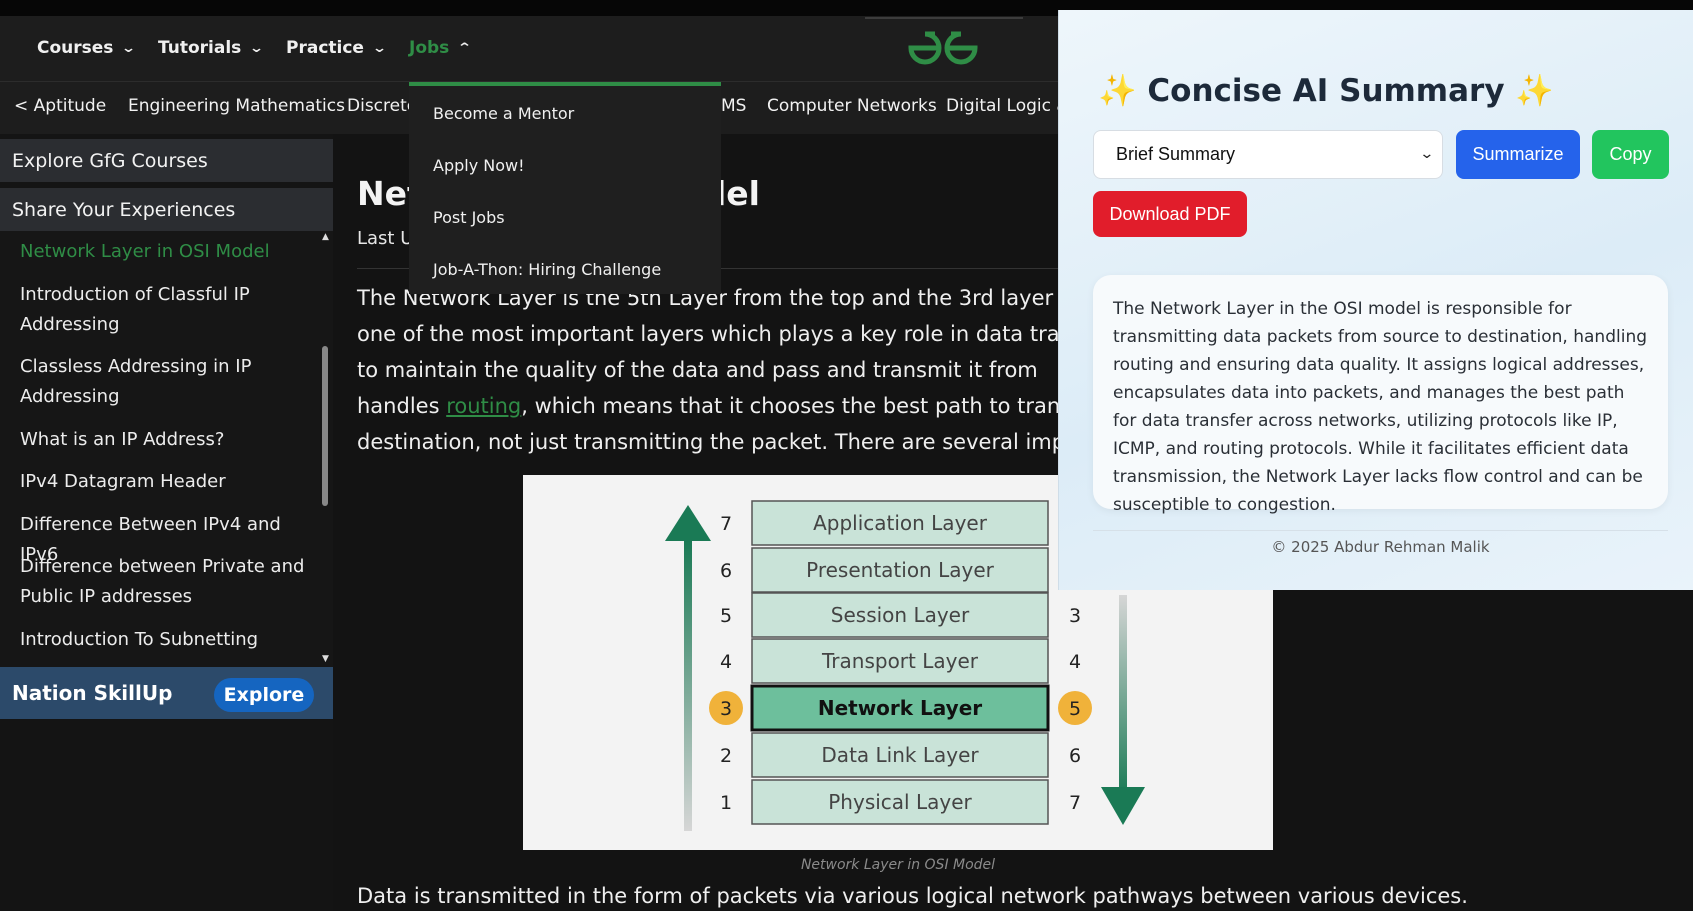 This screenshot has height=911, width=1693. I want to click on scroll-up-icon: ▲, so click(325, 237).